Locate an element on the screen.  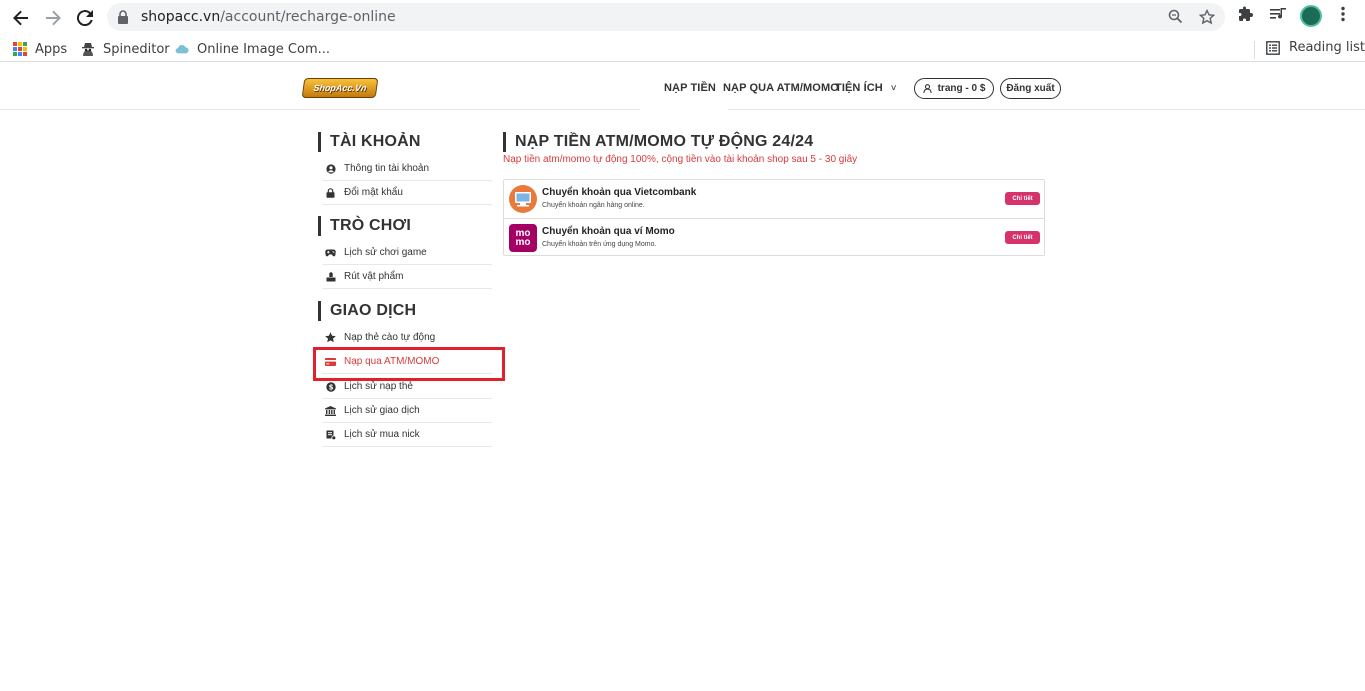
sidebar-item-transaction-history: Lịch sử giao dịch is located at coordinates (407, 411).